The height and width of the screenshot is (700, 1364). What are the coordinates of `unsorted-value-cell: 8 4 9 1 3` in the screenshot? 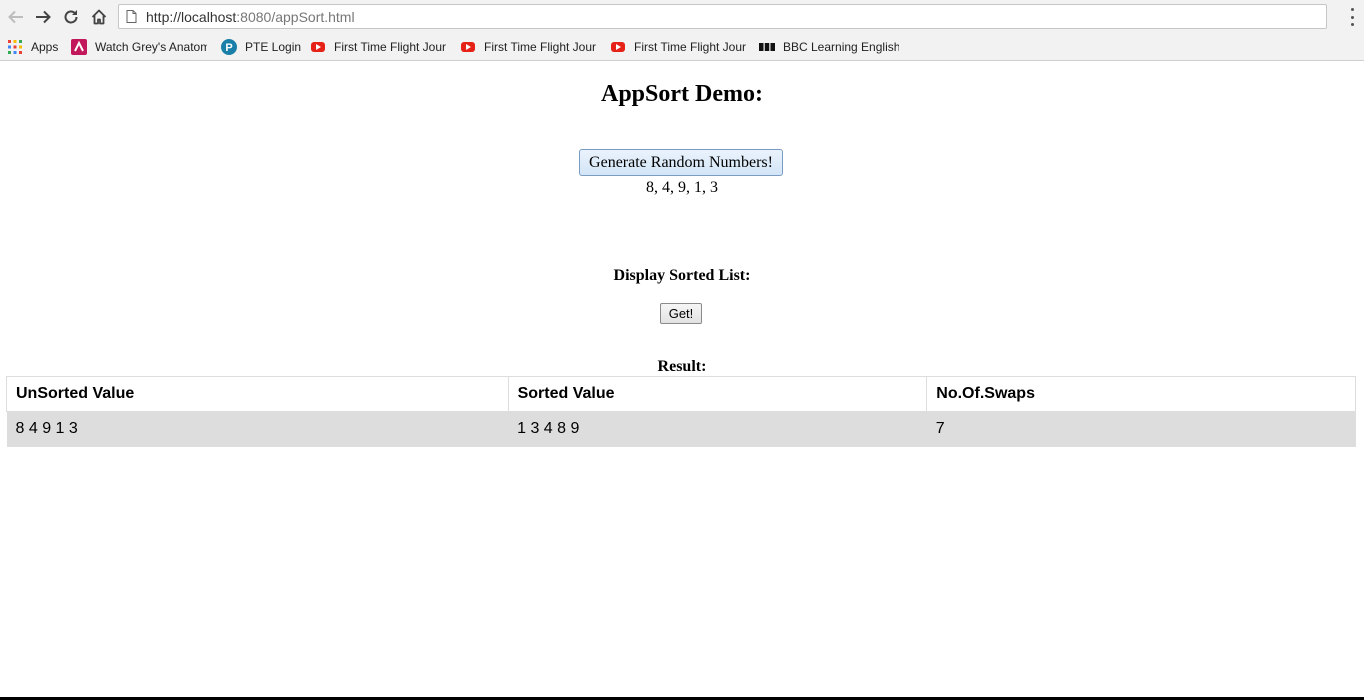 It's located at (46, 429).